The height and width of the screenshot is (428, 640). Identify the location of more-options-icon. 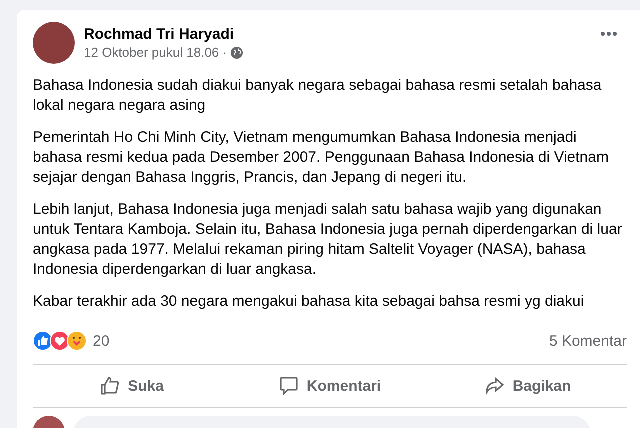
(609, 34).